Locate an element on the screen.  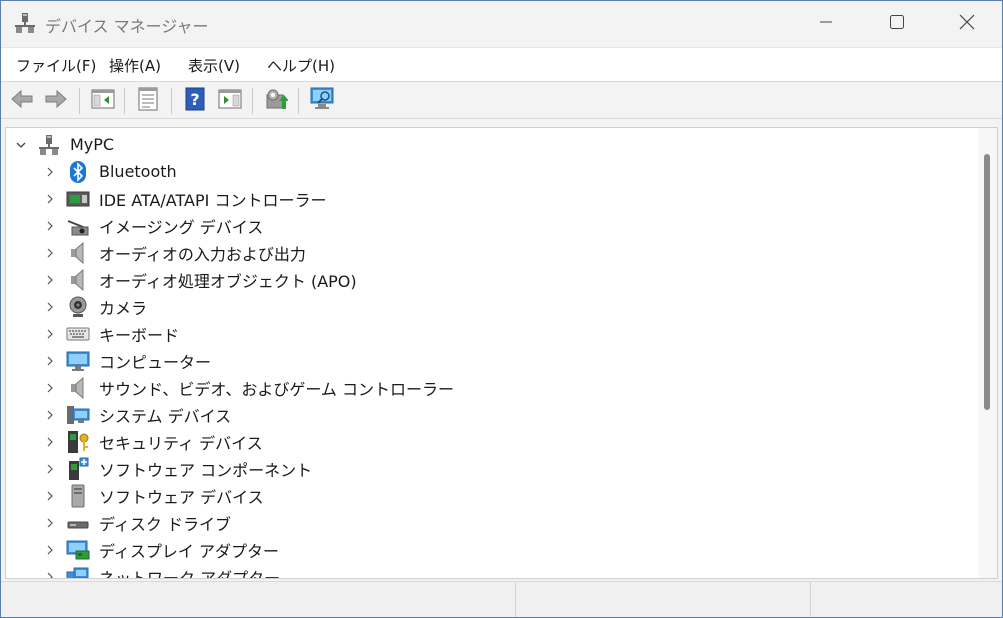
menu-file: ファイル(F) is located at coordinates (56, 65).